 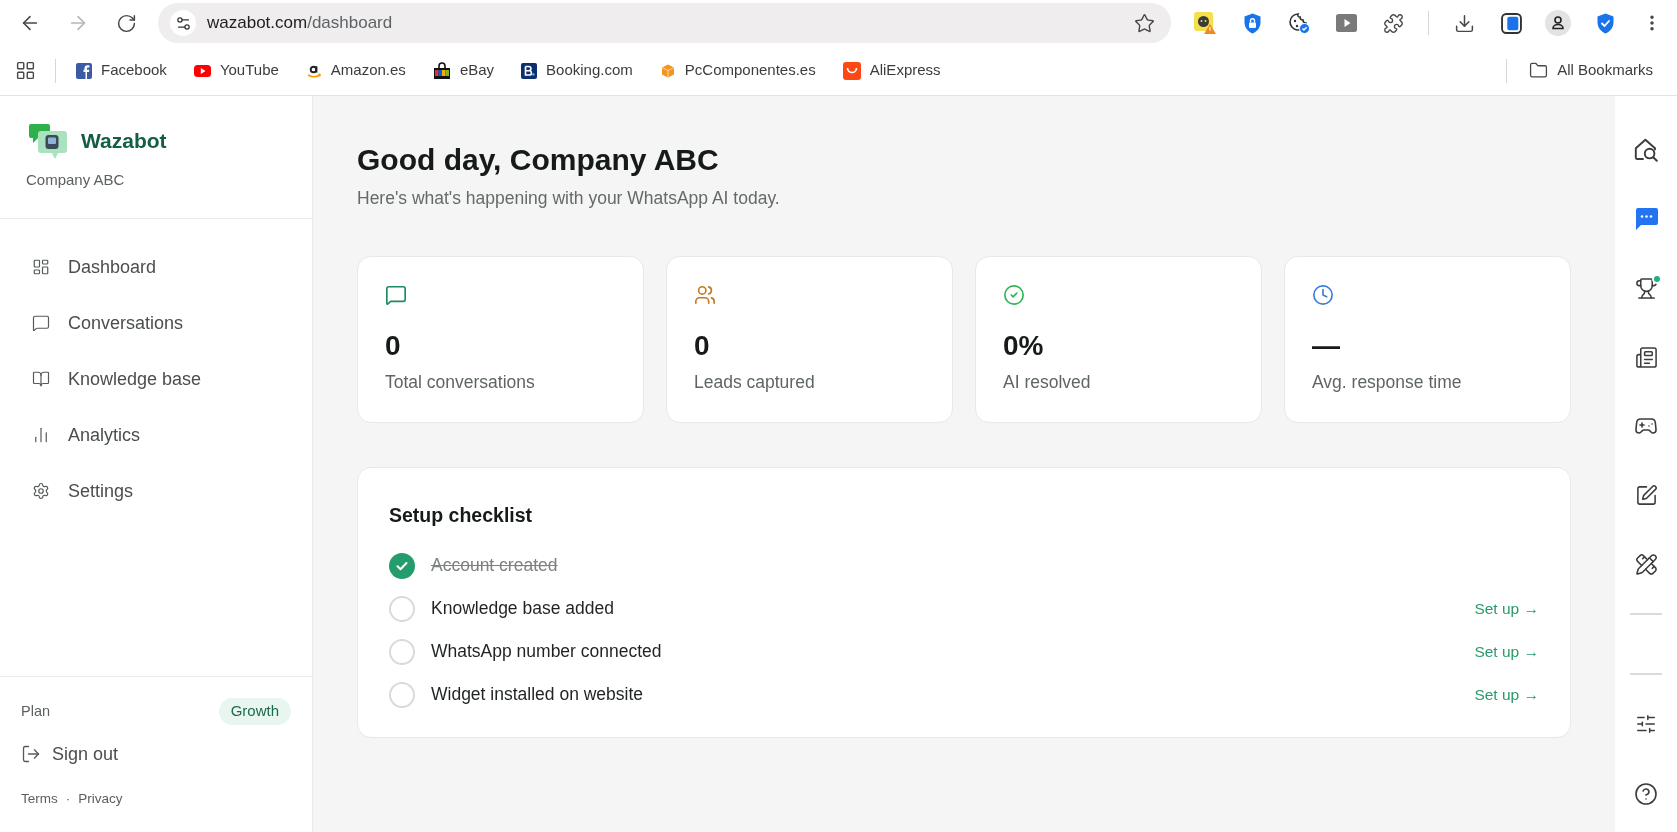 I want to click on stat-value: —, so click(x=1326, y=346).